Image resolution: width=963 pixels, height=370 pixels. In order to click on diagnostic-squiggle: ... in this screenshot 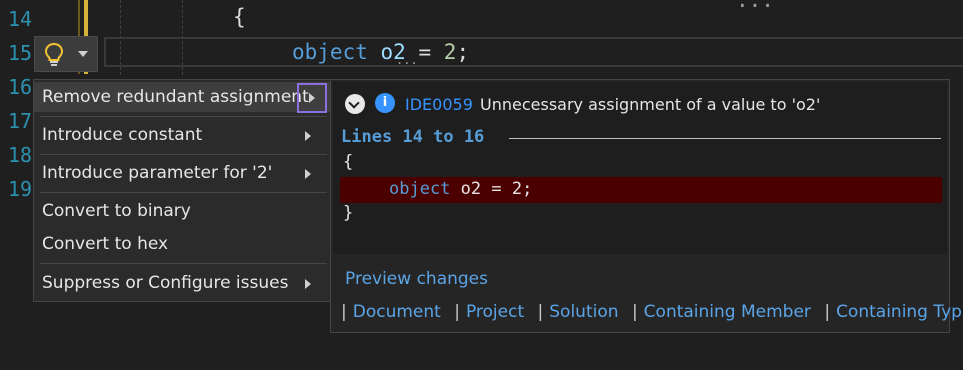, I will do `click(407, 60)`.